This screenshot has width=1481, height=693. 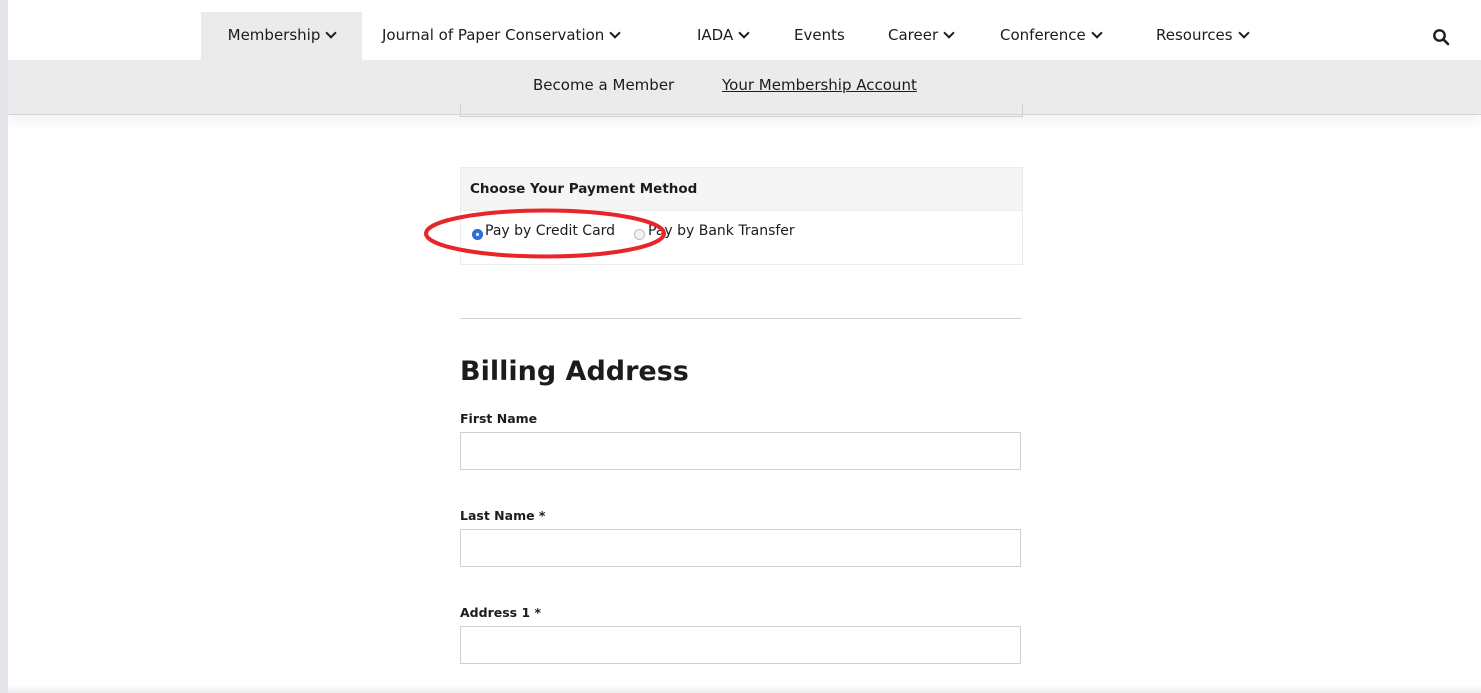 What do you see at coordinates (1043, 35) in the screenshot?
I see `nav-label: Conference` at bounding box center [1043, 35].